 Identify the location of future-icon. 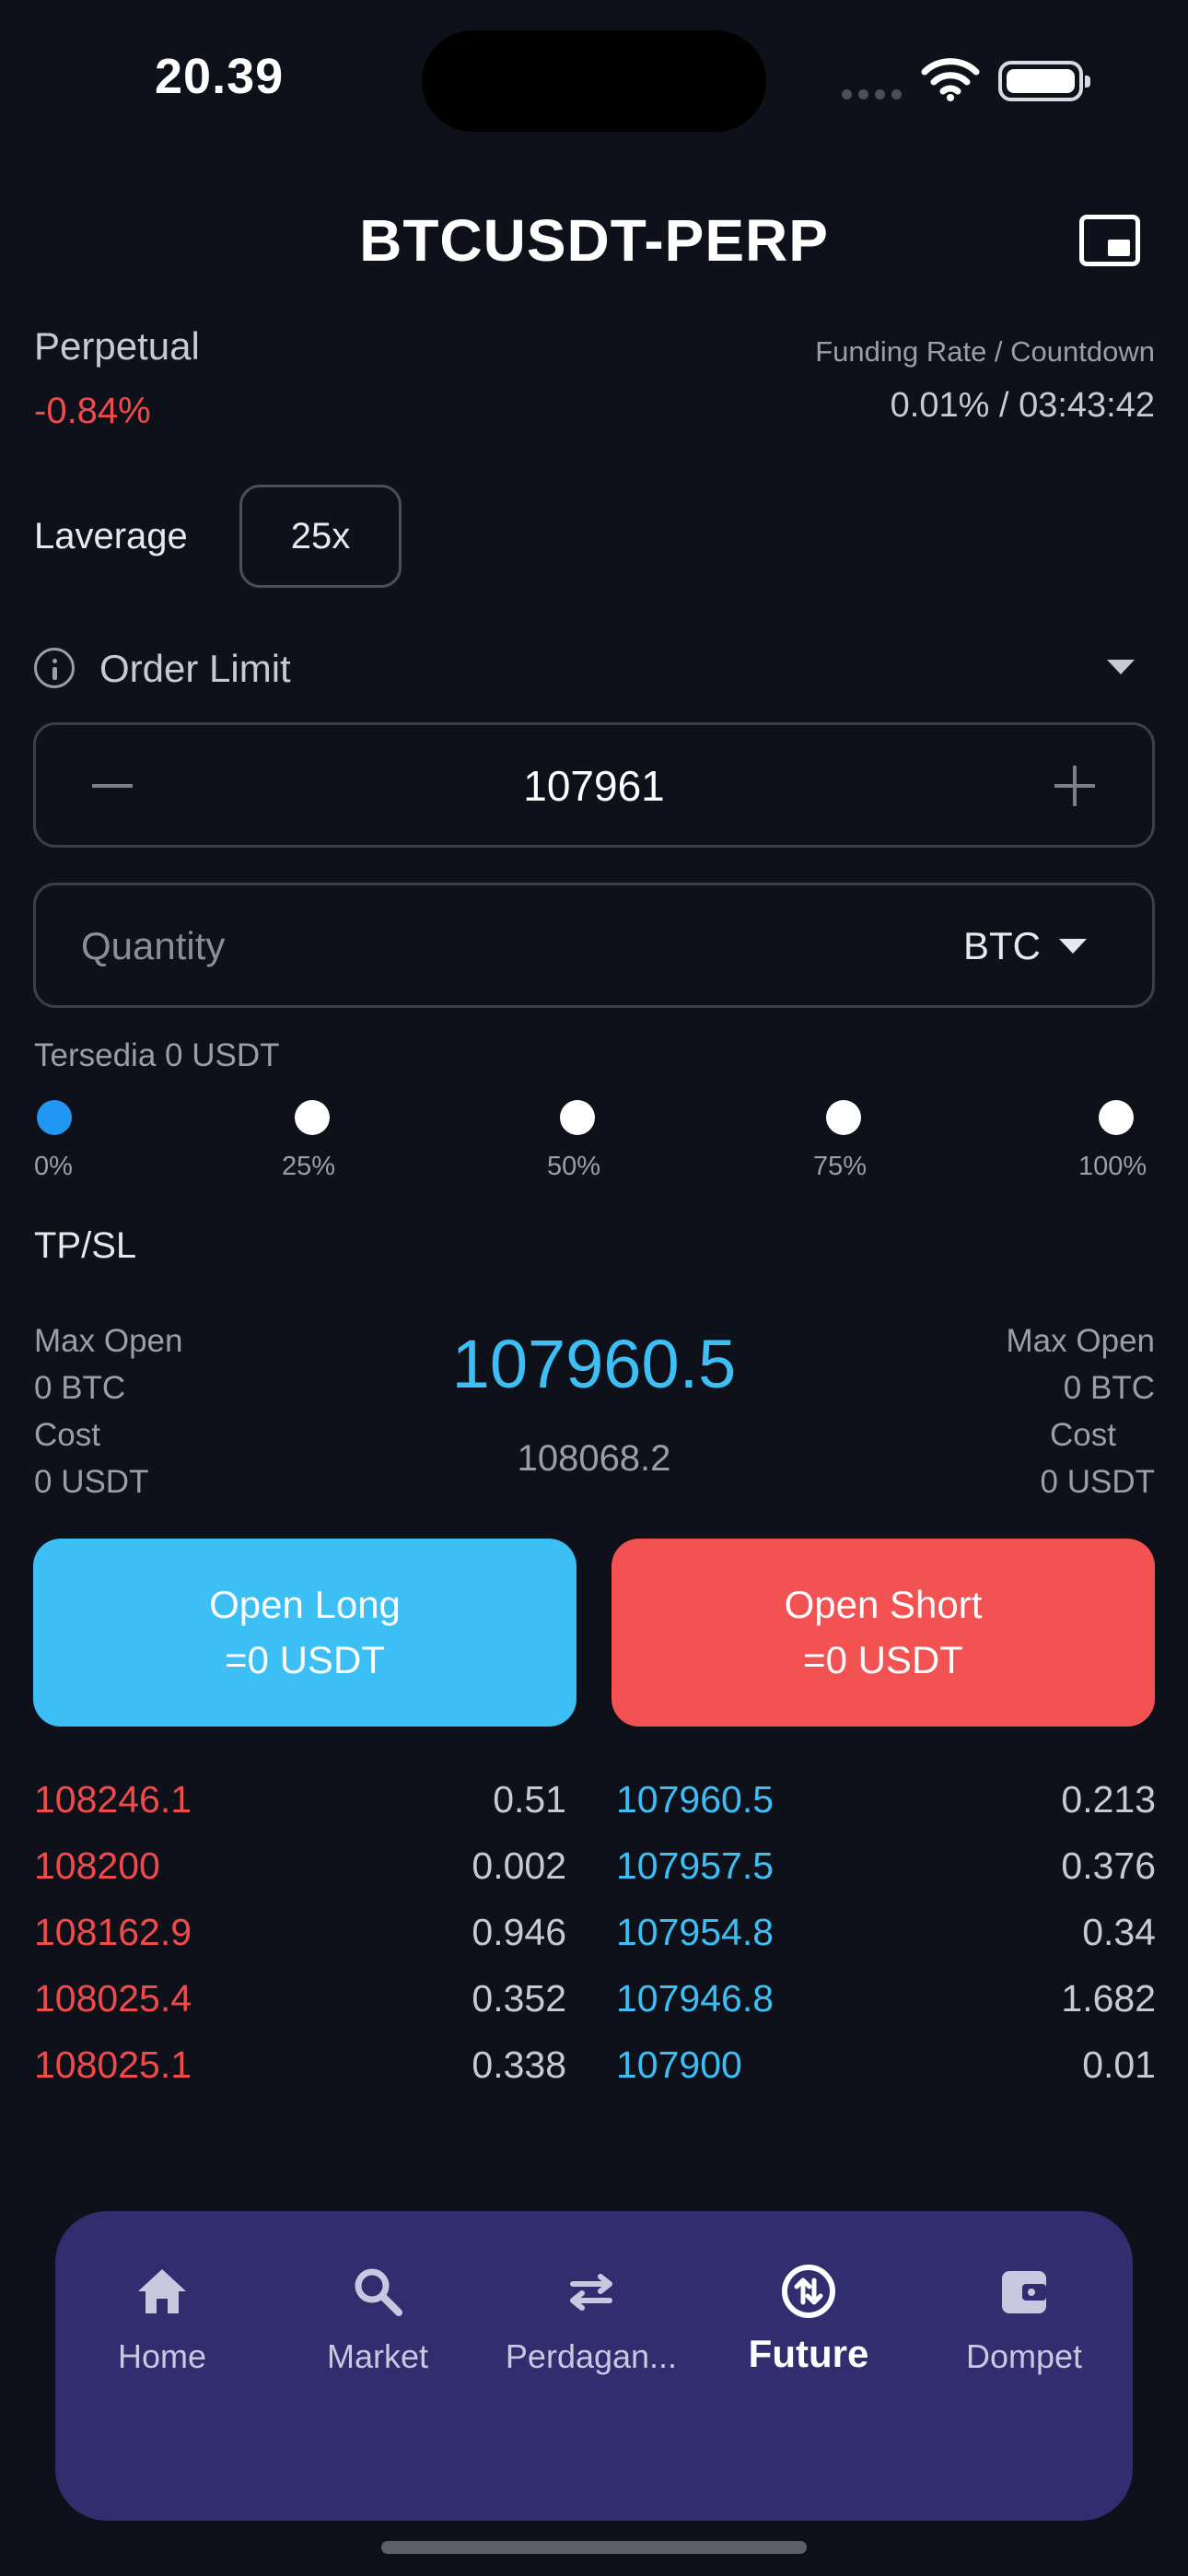
(808, 2291).